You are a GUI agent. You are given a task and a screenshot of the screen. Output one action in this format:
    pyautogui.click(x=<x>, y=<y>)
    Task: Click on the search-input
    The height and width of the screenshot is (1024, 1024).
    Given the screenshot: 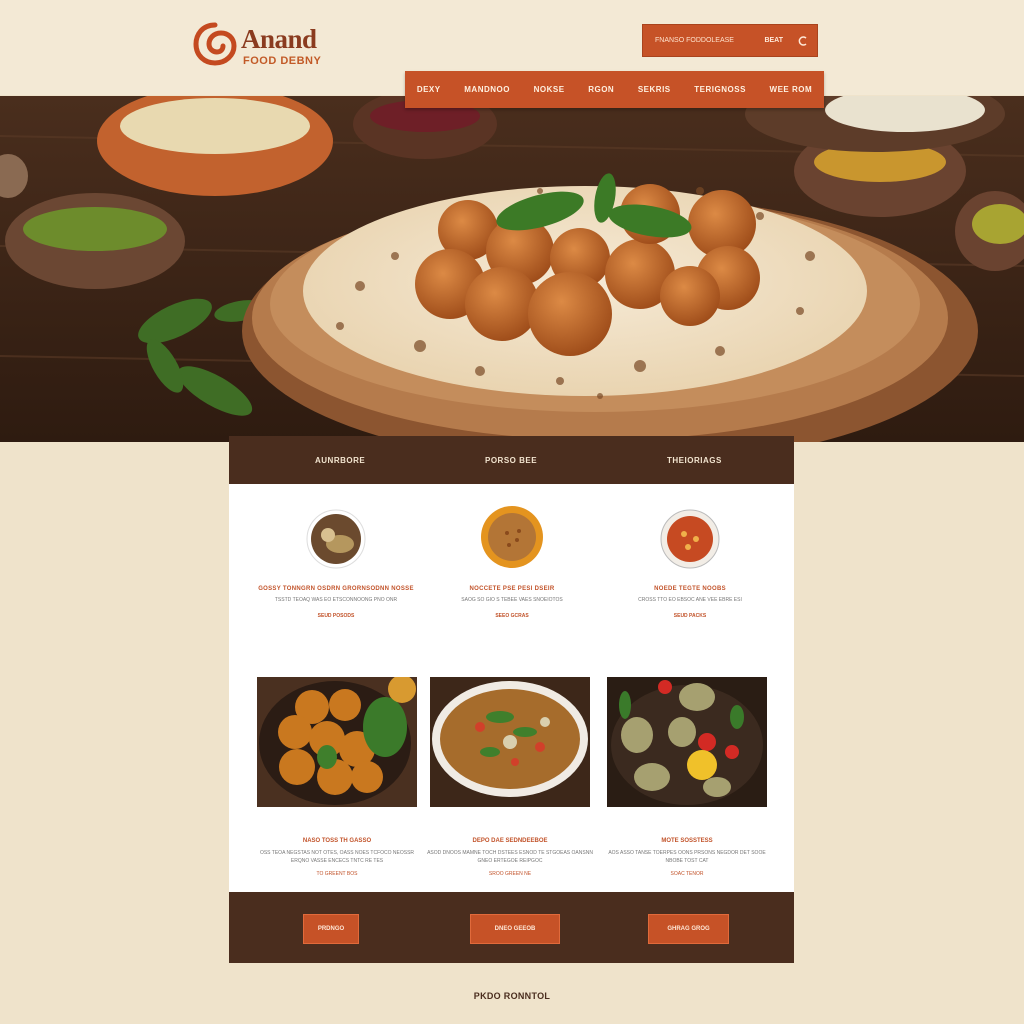 What is the action you would take?
    pyautogui.click(x=704, y=40)
    